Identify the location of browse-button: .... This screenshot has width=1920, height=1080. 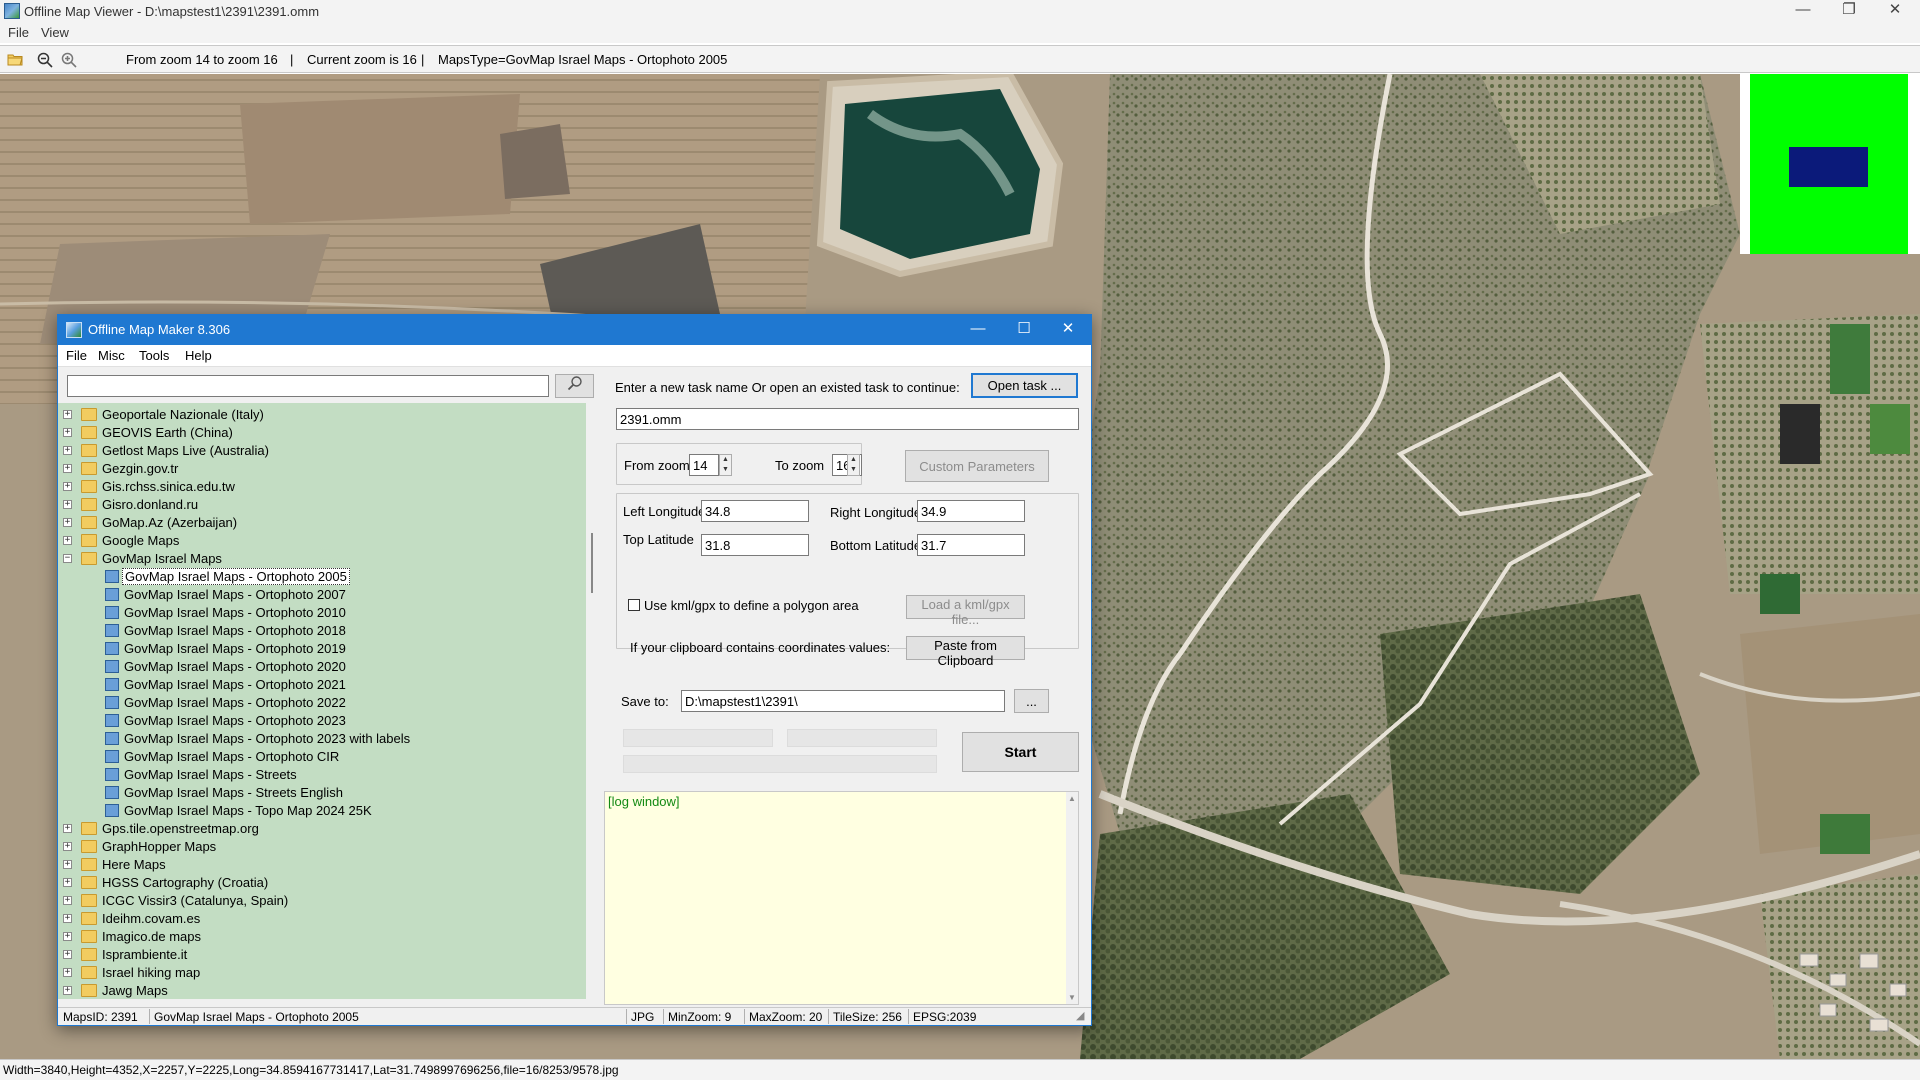
(1031, 701).